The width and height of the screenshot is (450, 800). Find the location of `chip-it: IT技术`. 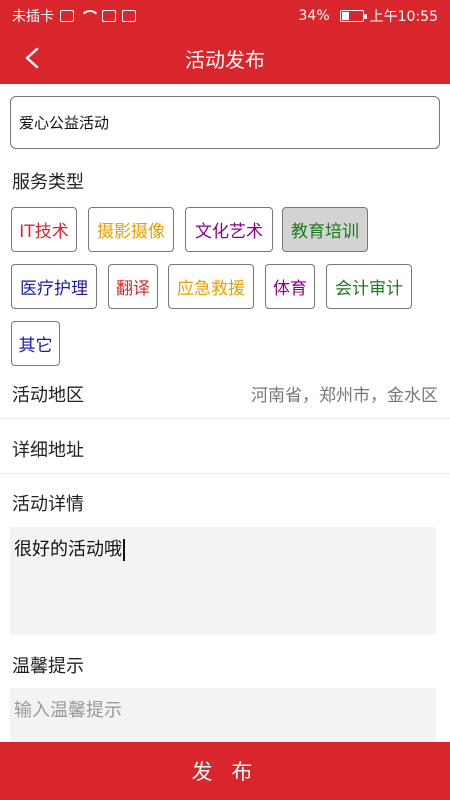

chip-it: IT技术 is located at coordinates (44, 229).